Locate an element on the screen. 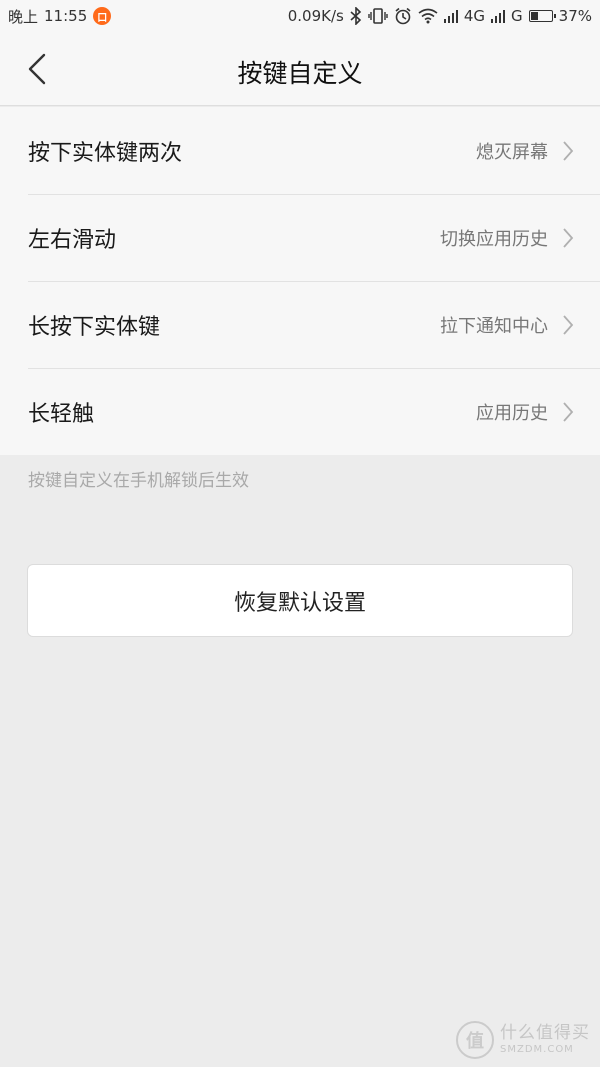 The height and width of the screenshot is (1067, 600). settings-row-swipe: 左右滑动 切换应用历史 is located at coordinates (300, 237).